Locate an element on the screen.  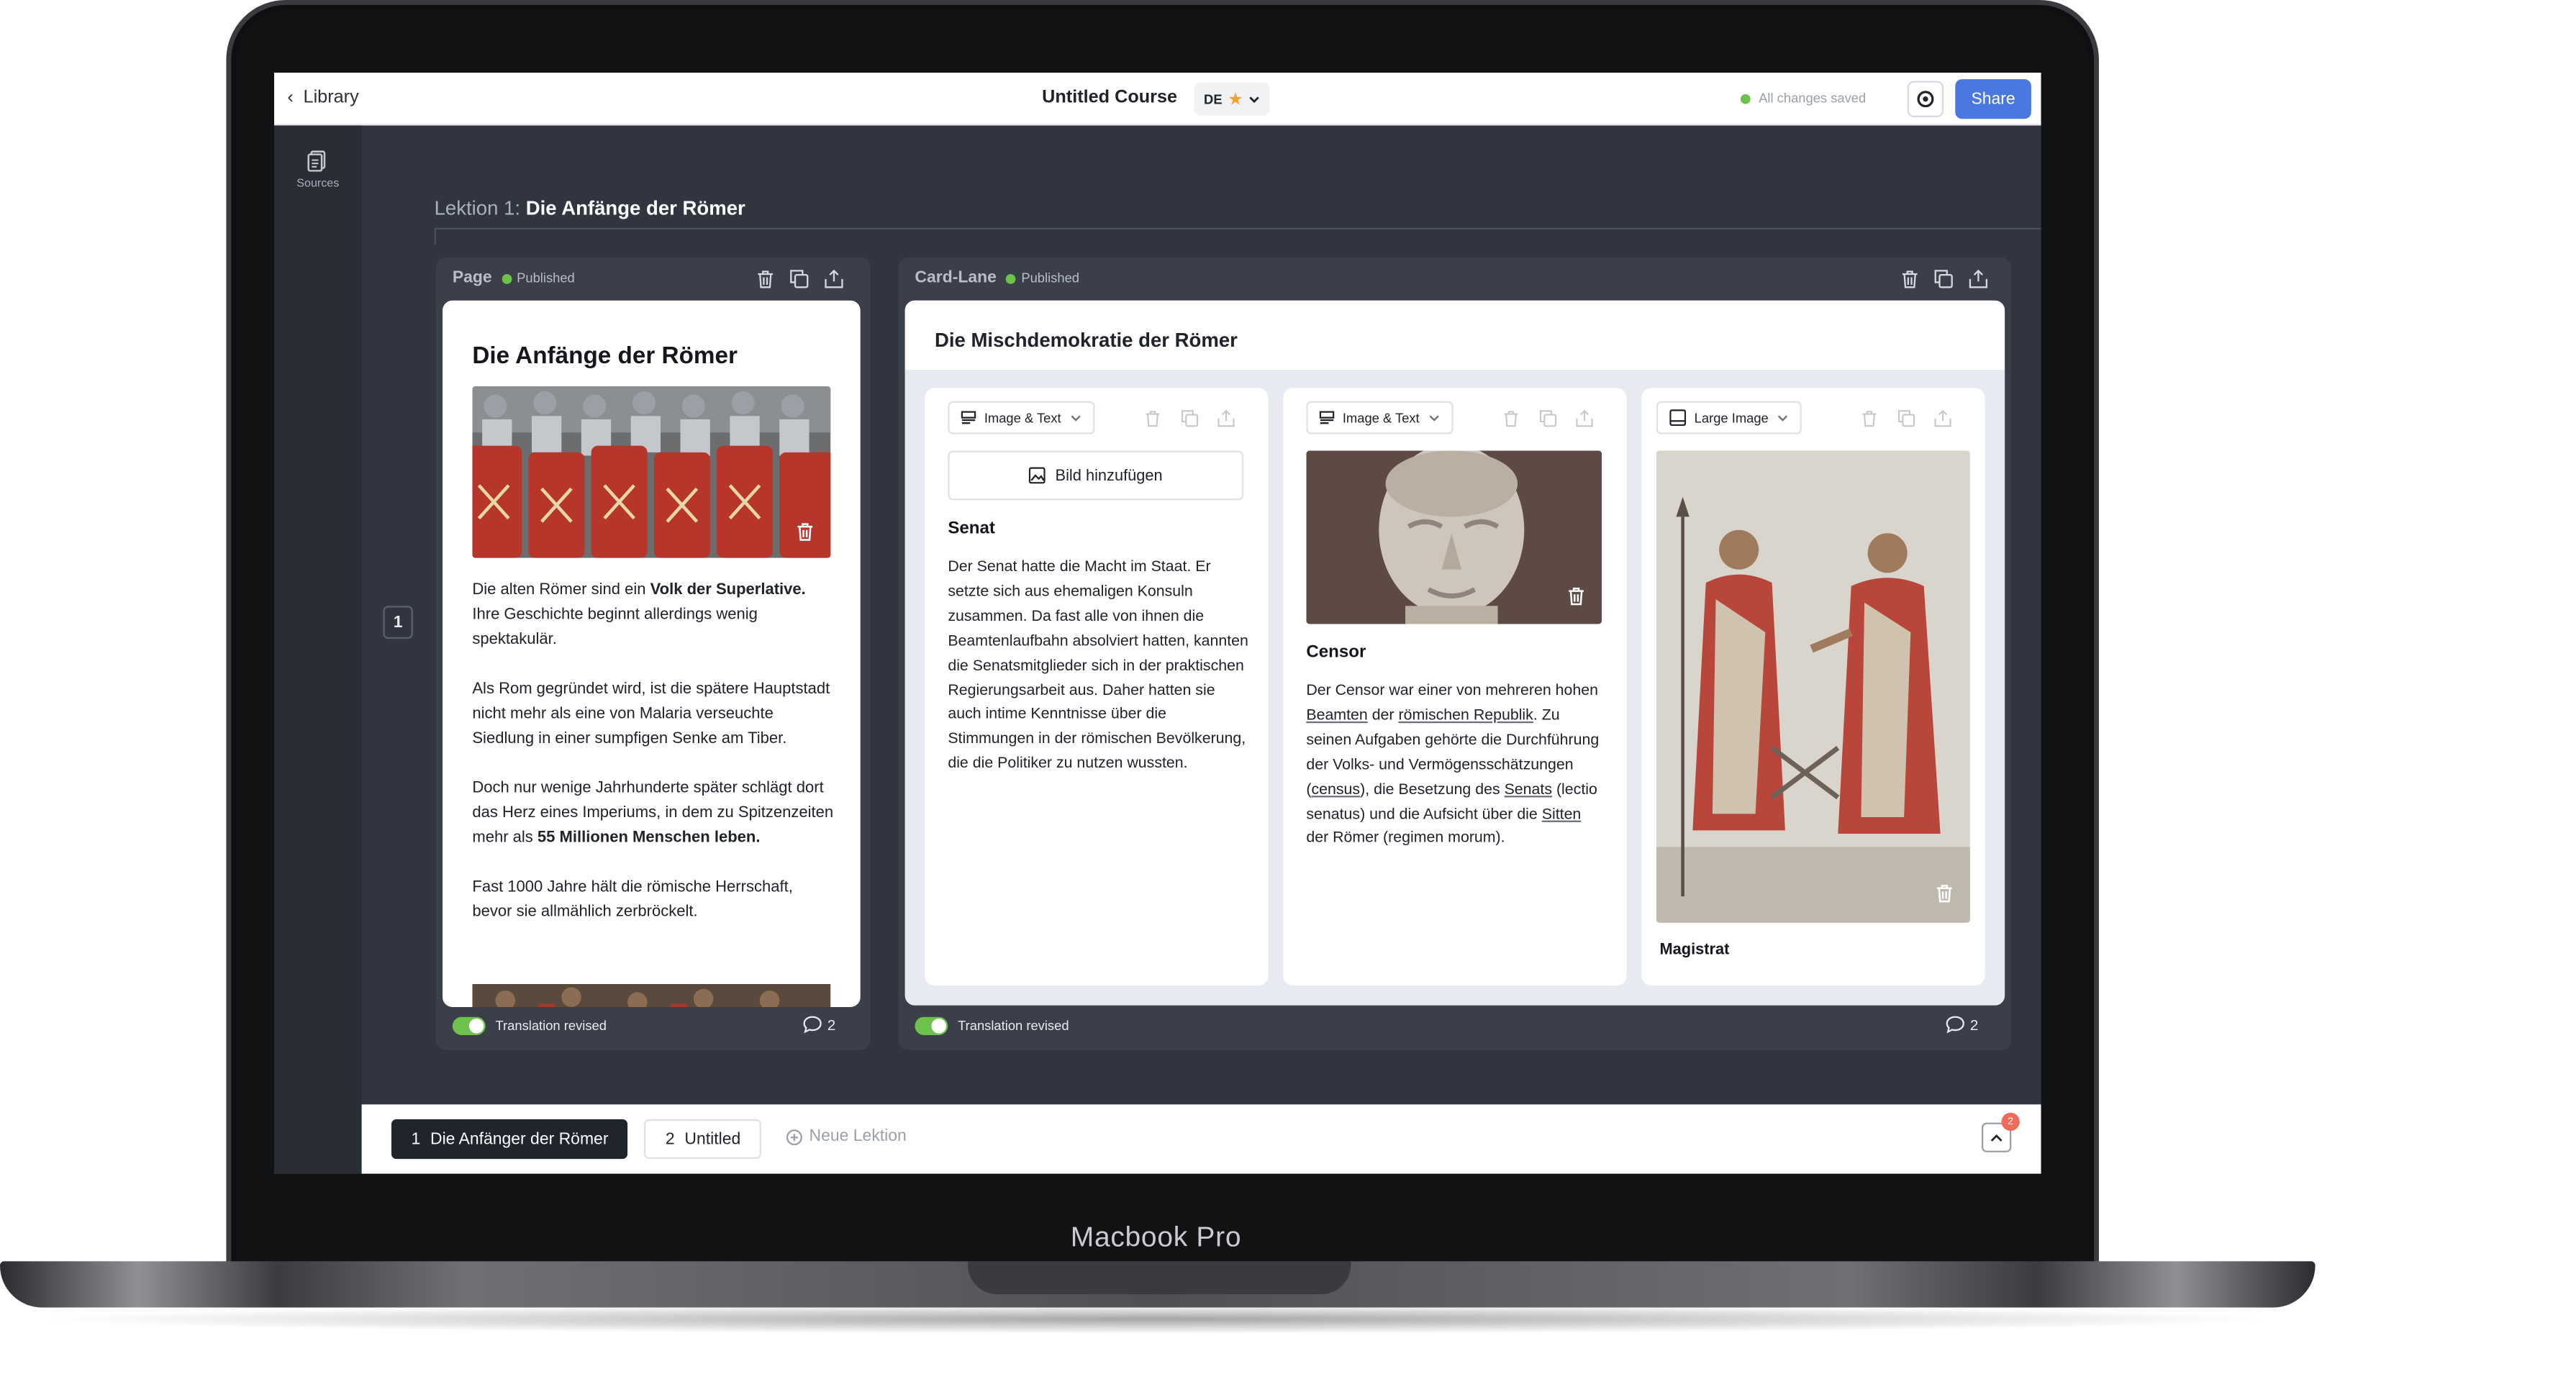
language-selector: DE ★ is located at coordinates (1232, 99).